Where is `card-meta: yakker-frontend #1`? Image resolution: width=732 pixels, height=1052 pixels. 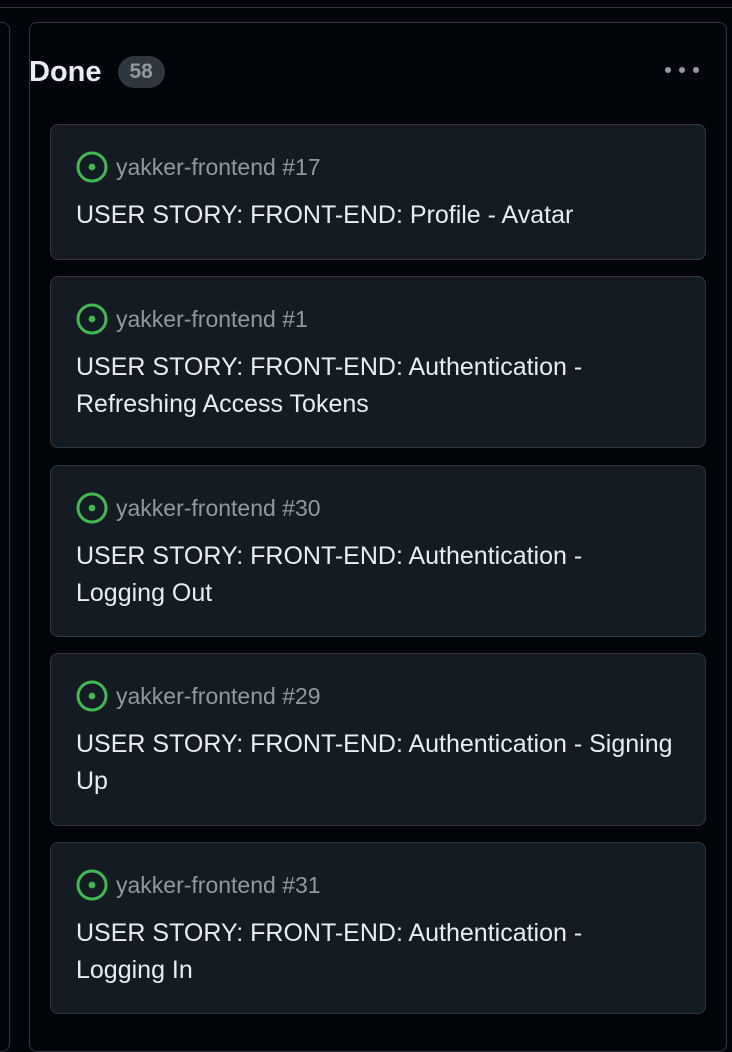 card-meta: yakker-frontend #1 is located at coordinates (192, 319).